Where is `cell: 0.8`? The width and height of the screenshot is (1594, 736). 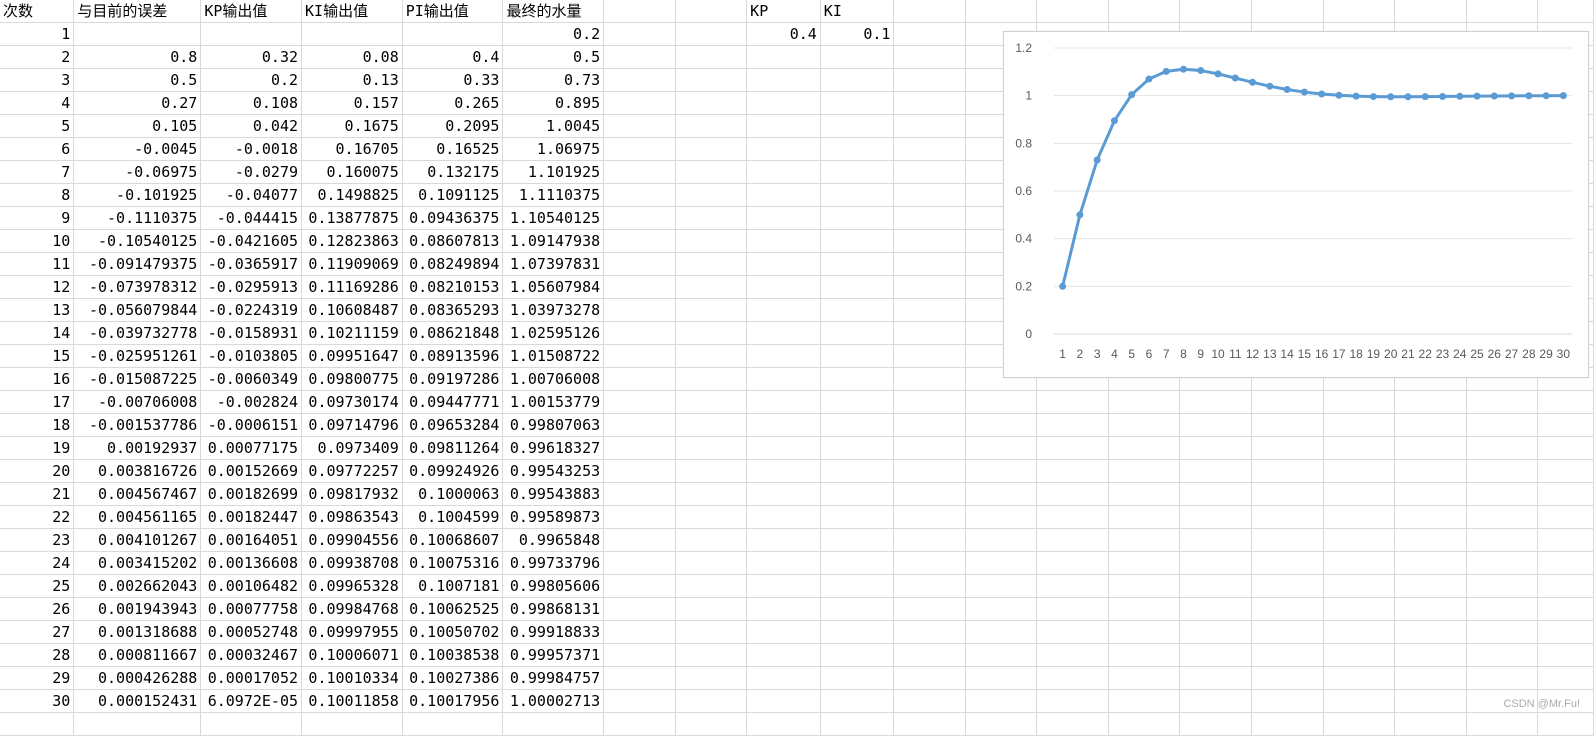
cell: 0.8 is located at coordinates (137, 57).